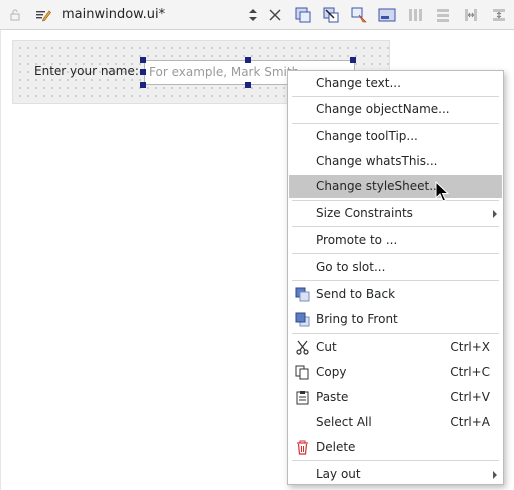  I want to click on lock-icon, so click(15, 15).